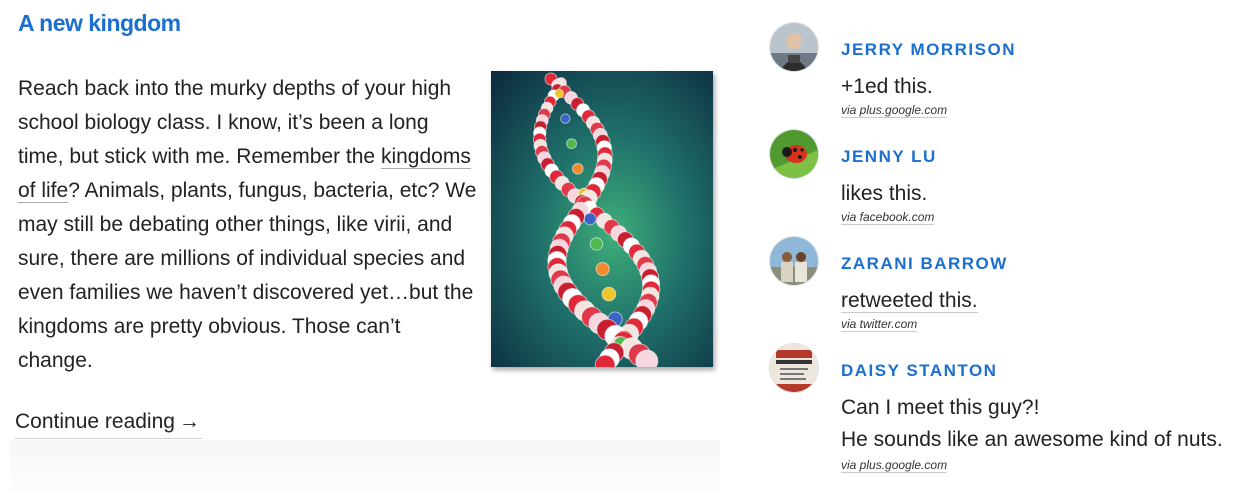 This screenshot has height=492, width=1240. I want to click on retweeted-text: retweeted this., so click(909, 301).